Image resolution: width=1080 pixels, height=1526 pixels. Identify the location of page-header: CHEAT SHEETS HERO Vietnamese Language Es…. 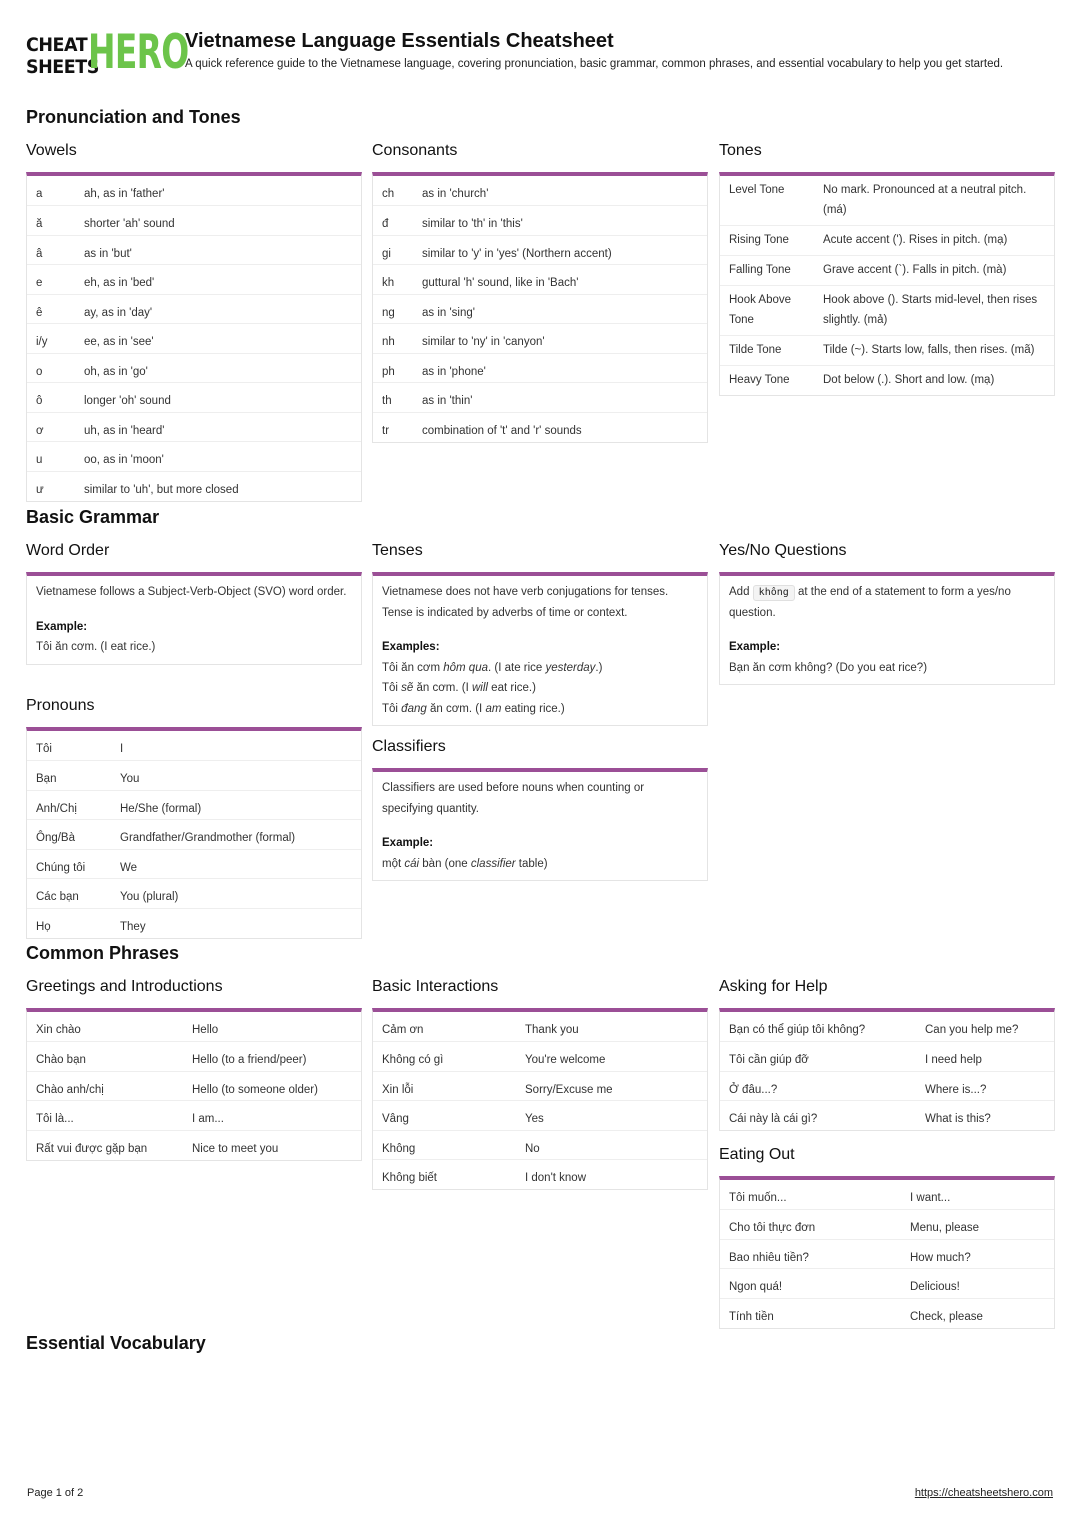
(541, 59).